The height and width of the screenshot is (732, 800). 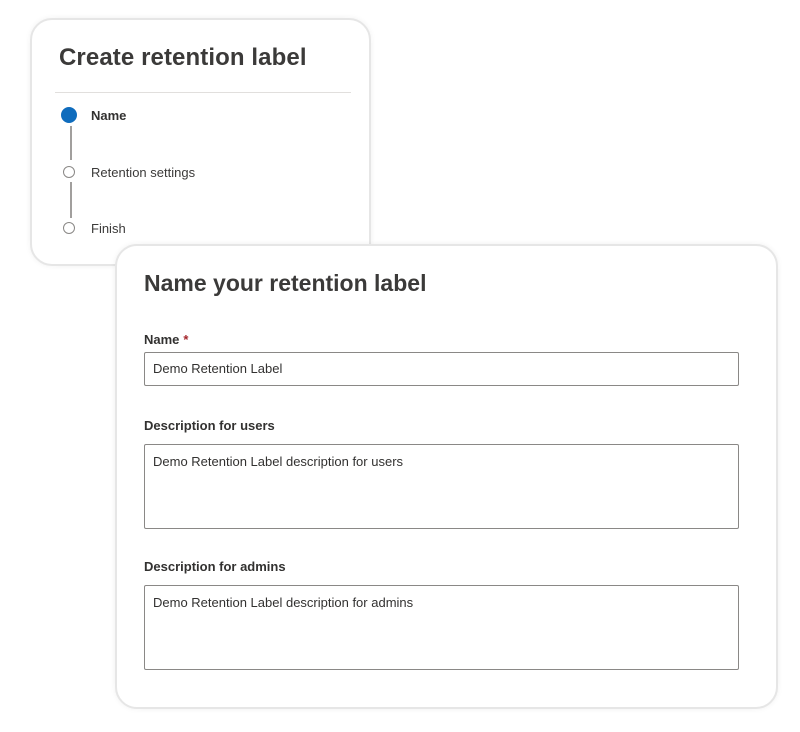 I want to click on description-admins-label: Description for admins, so click(x=215, y=566).